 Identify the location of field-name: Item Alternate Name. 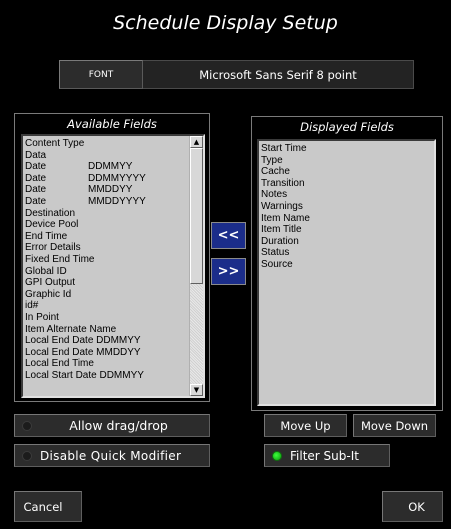
(71, 329).